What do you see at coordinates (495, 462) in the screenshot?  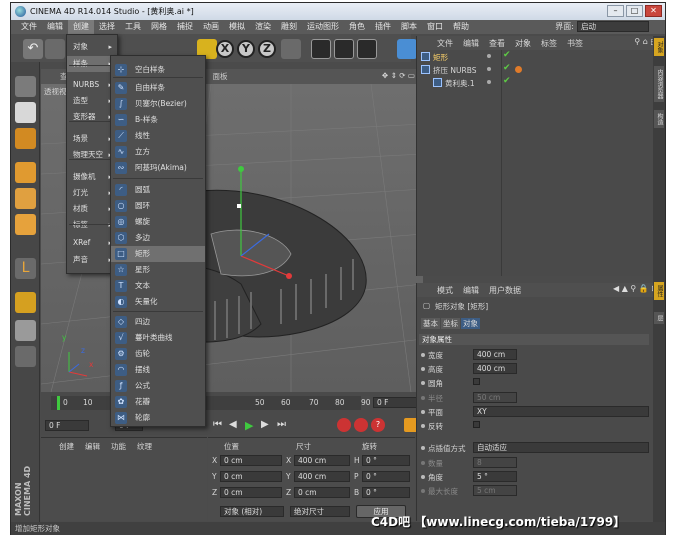 I see `property-field-7: 8` at bounding box center [495, 462].